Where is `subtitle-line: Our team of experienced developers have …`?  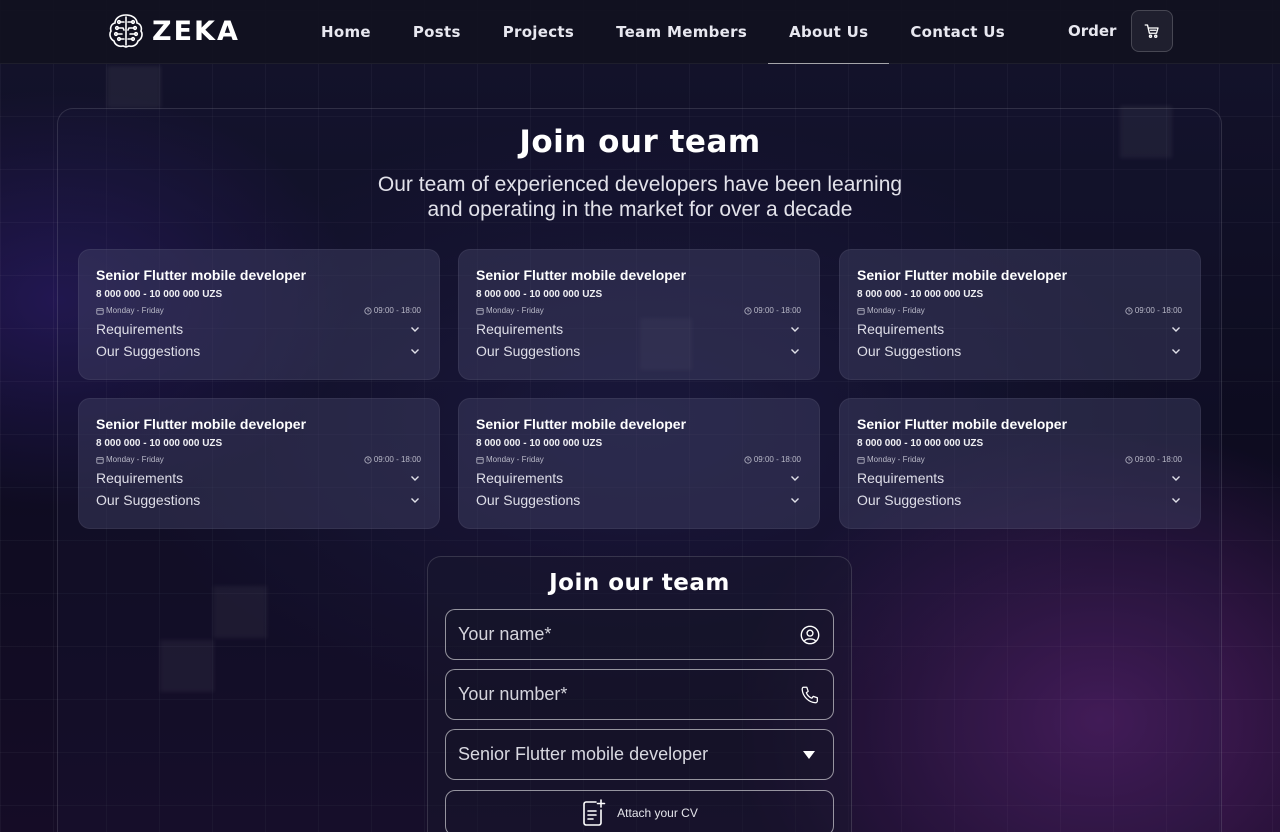
subtitle-line: Our team of experienced developers have … is located at coordinates (640, 184).